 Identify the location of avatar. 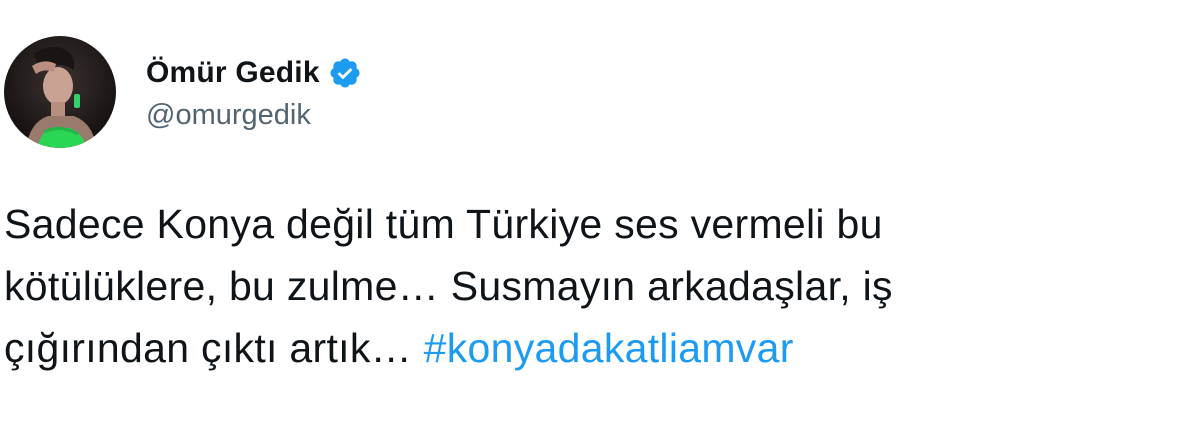
(60, 92).